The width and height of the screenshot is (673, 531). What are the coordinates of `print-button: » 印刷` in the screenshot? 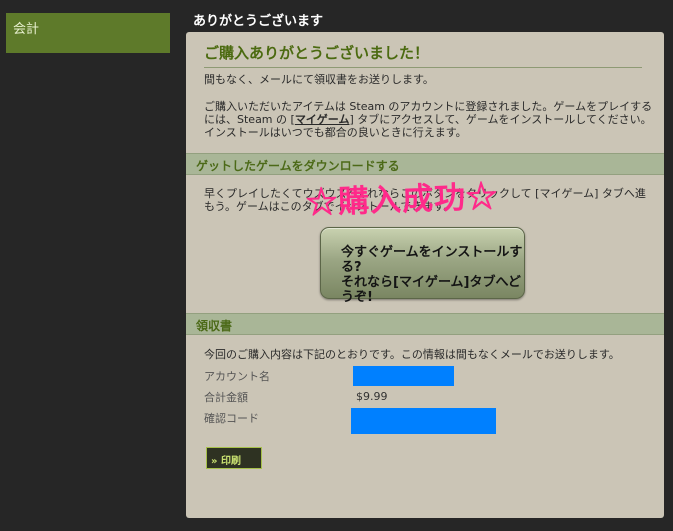 It's located at (234, 458).